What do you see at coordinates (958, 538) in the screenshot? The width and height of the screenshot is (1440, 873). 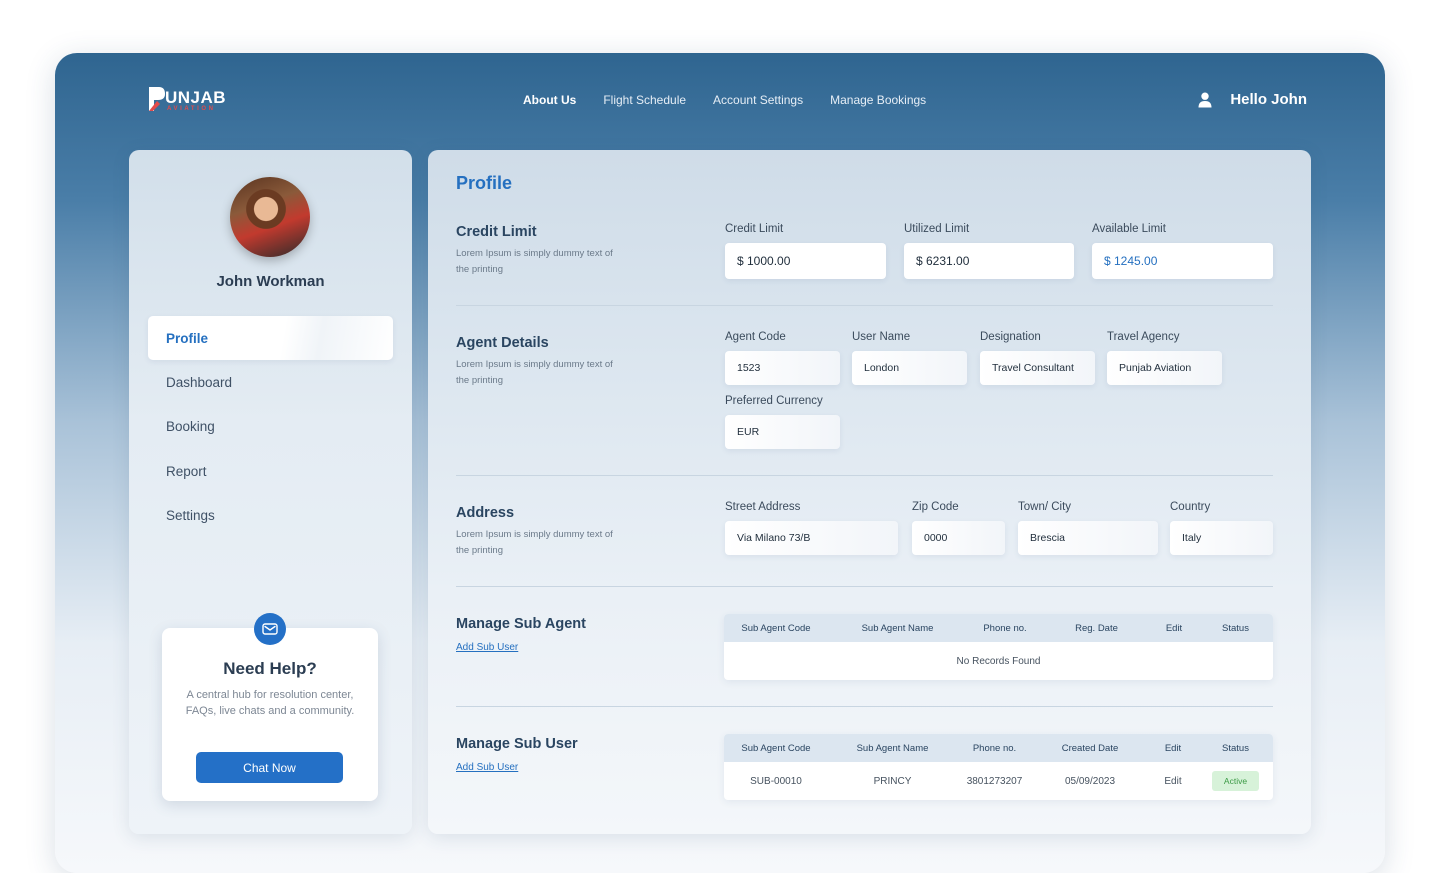 I see `zip-code-field: 0000` at bounding box center [958, 538].